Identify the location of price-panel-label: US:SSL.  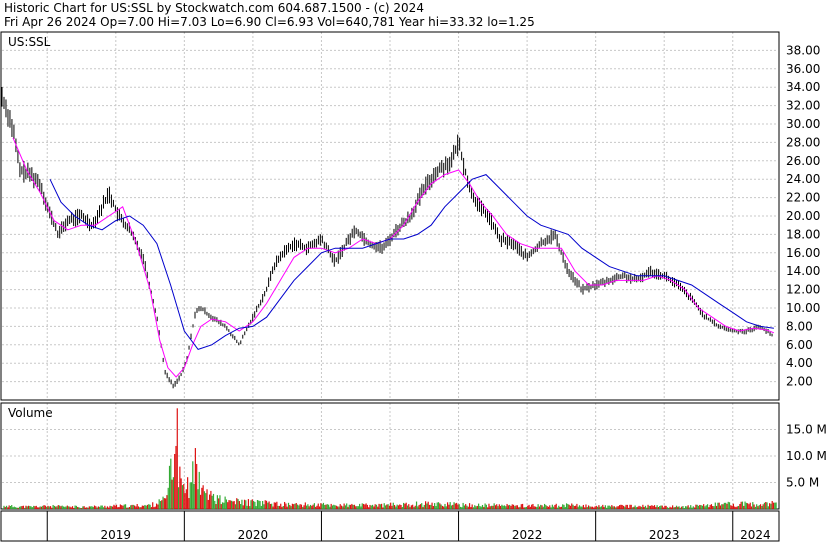
(29, 42).